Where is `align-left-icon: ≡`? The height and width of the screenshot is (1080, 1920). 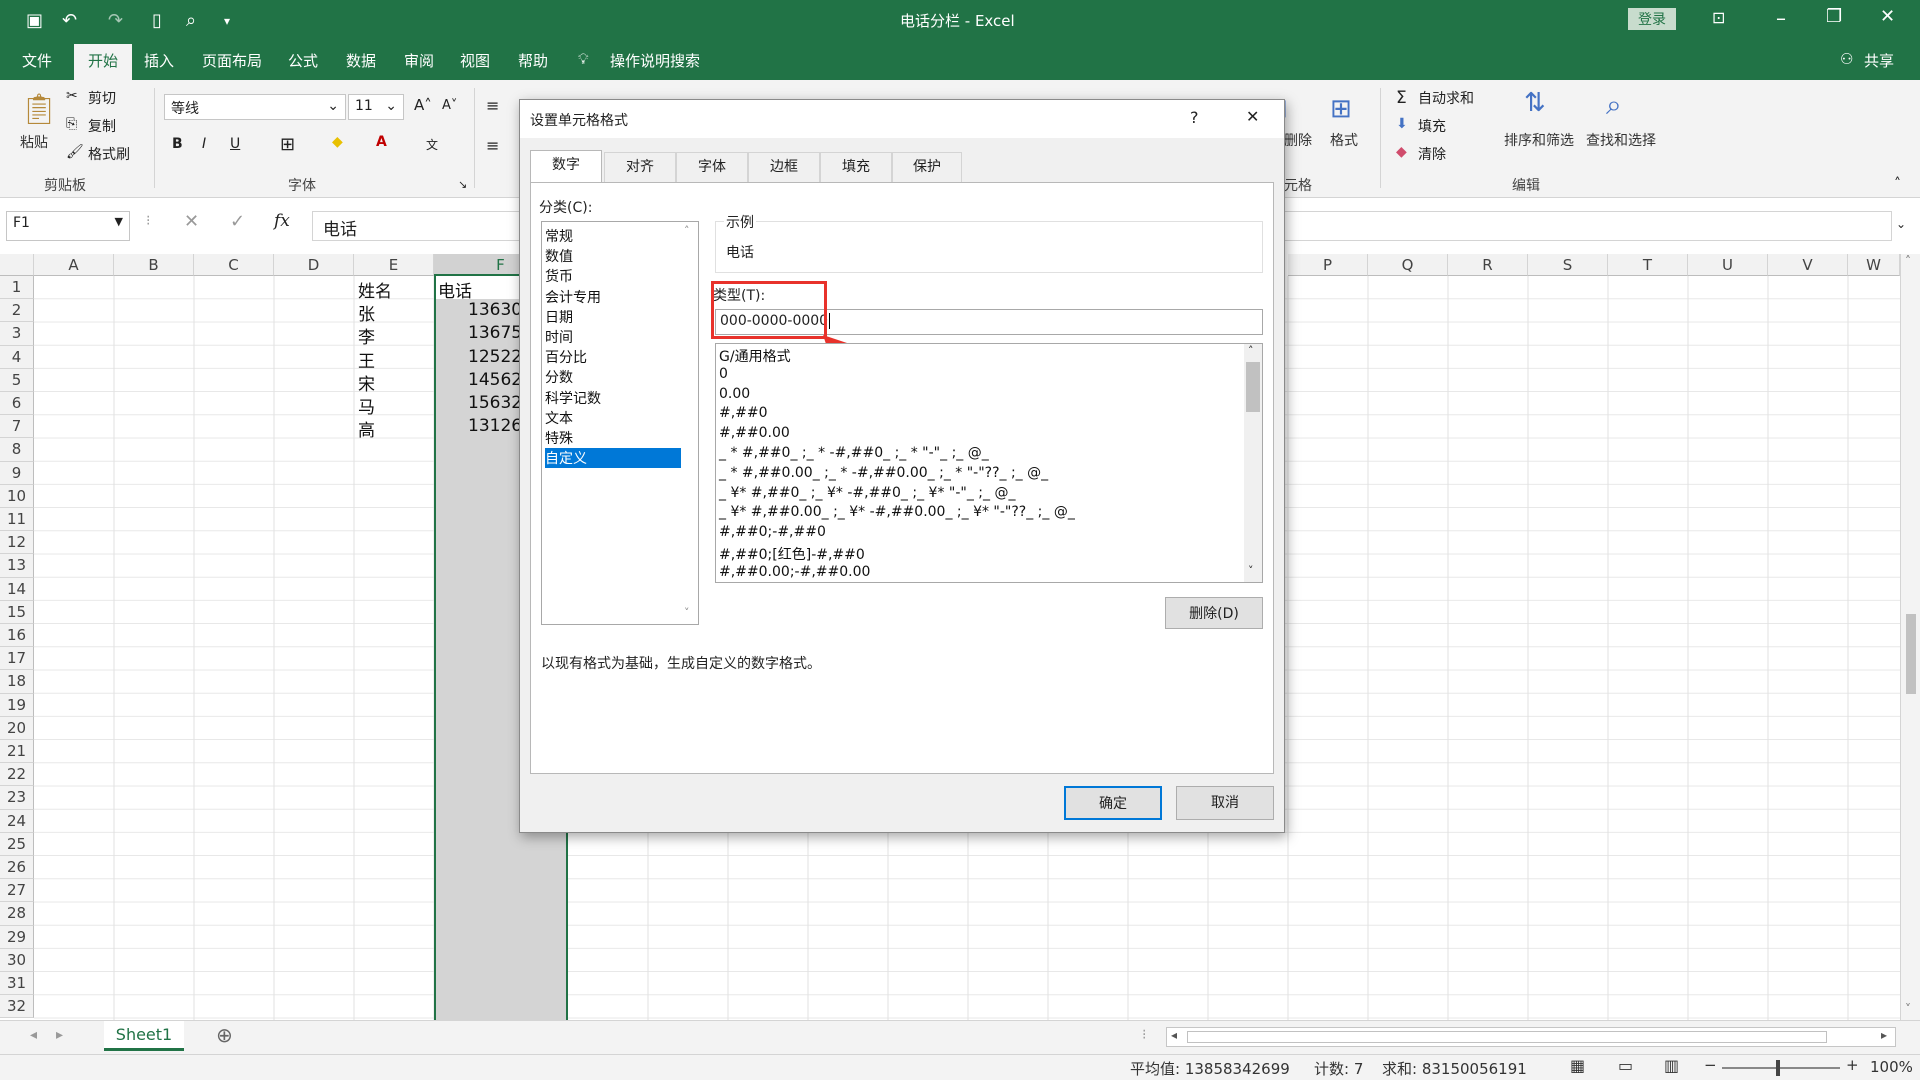
align-left-icon: ≡ is located at coordinates (492, 145).